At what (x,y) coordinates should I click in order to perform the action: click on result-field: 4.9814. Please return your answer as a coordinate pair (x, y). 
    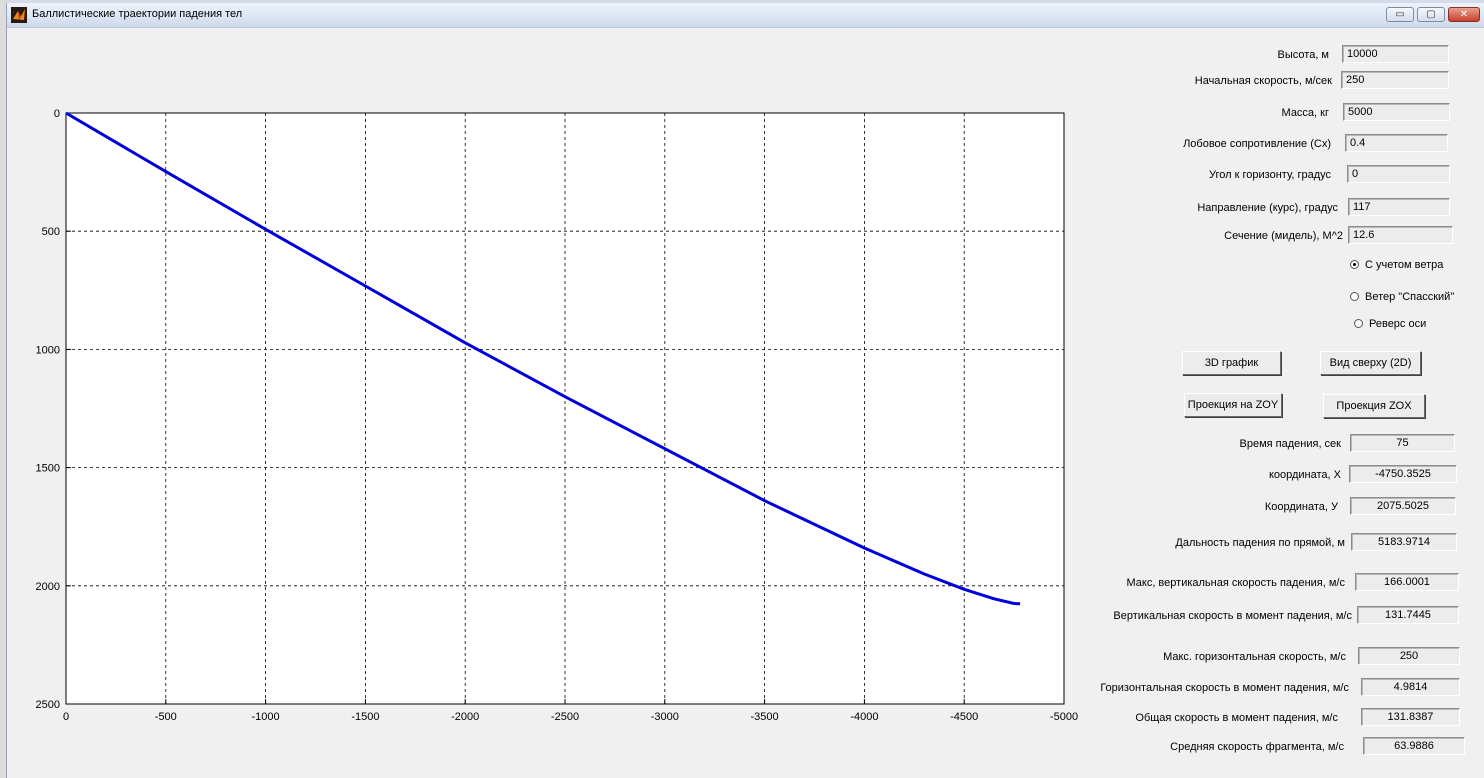
    Looking at the image, I should click on (1410, 687).